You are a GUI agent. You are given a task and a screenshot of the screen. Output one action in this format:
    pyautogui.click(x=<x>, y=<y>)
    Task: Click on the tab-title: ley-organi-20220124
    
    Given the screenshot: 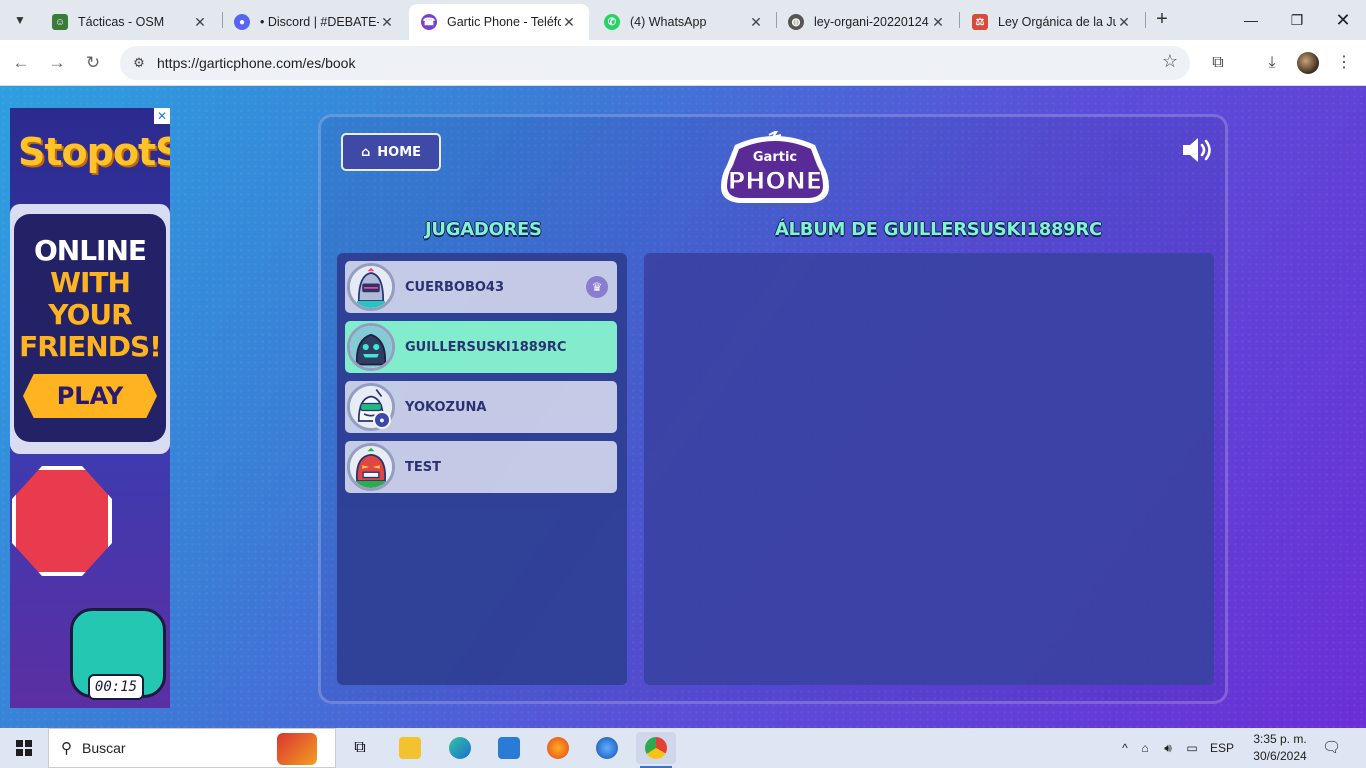 What is the action you would take?
    pyautogui.click(x=871, y=22)
    